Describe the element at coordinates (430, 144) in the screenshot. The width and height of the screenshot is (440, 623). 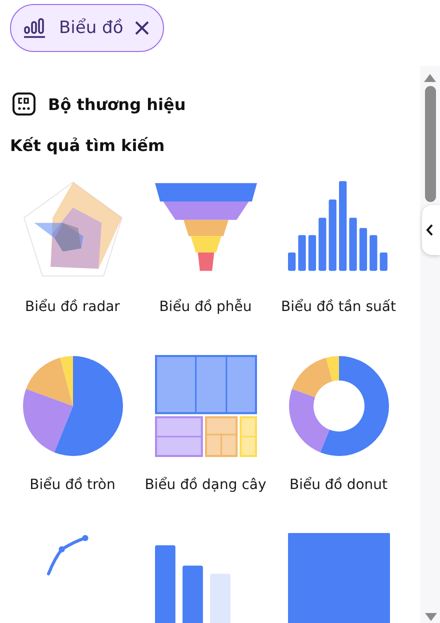
I see `scrollbar-thumb` at that location.